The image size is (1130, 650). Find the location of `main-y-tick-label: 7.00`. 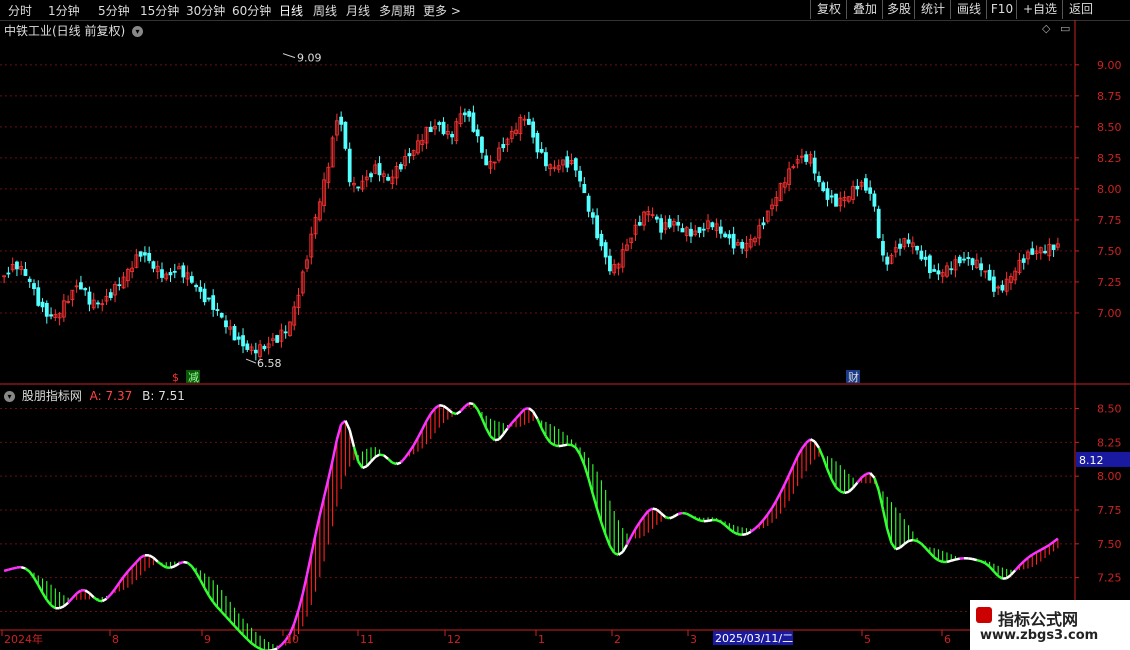

main-y-tick-label: 7.00 is located at coordinates (1109, 313).